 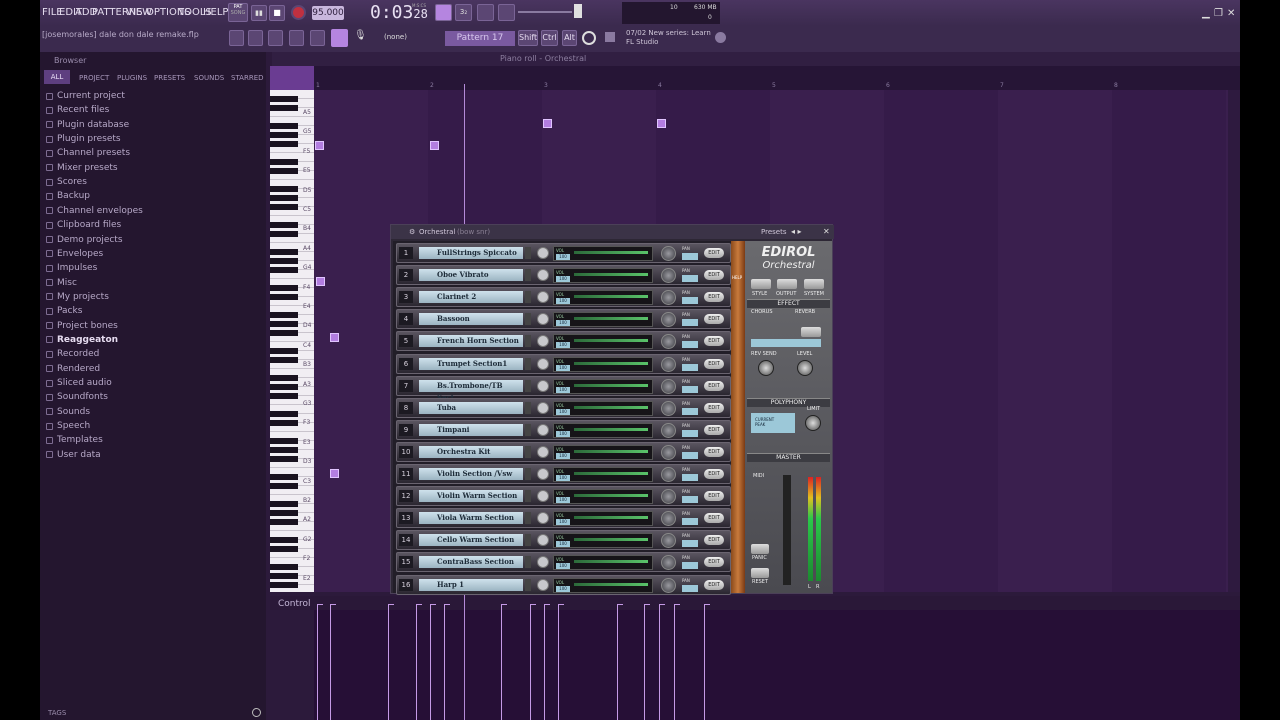 I want to click on plugin-gear-icon: ⚙, so click(x=412, y=232).